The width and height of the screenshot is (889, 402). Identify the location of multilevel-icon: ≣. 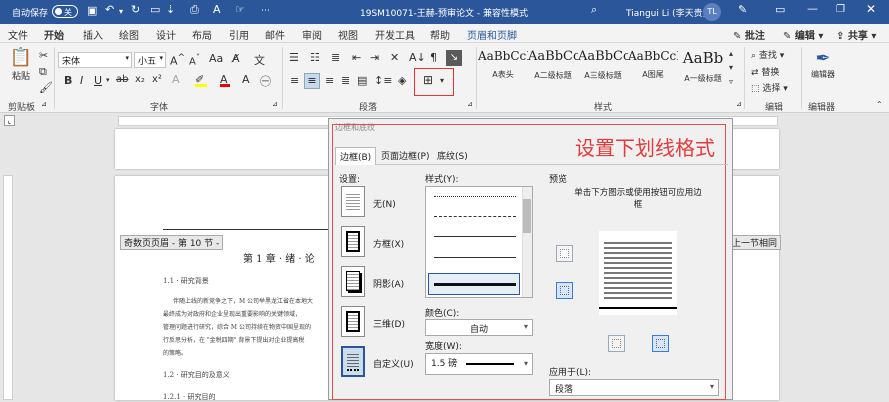
(335, 57).